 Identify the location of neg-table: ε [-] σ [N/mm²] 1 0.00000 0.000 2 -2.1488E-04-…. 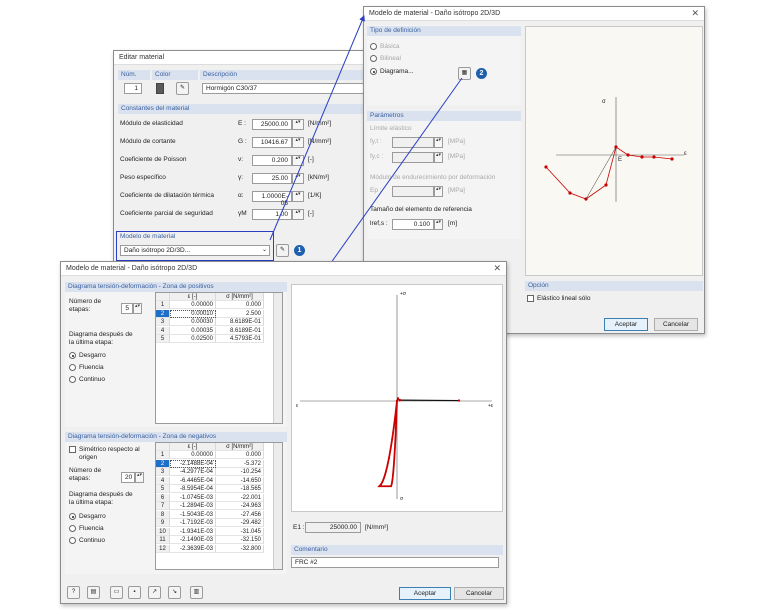
(219, 506).